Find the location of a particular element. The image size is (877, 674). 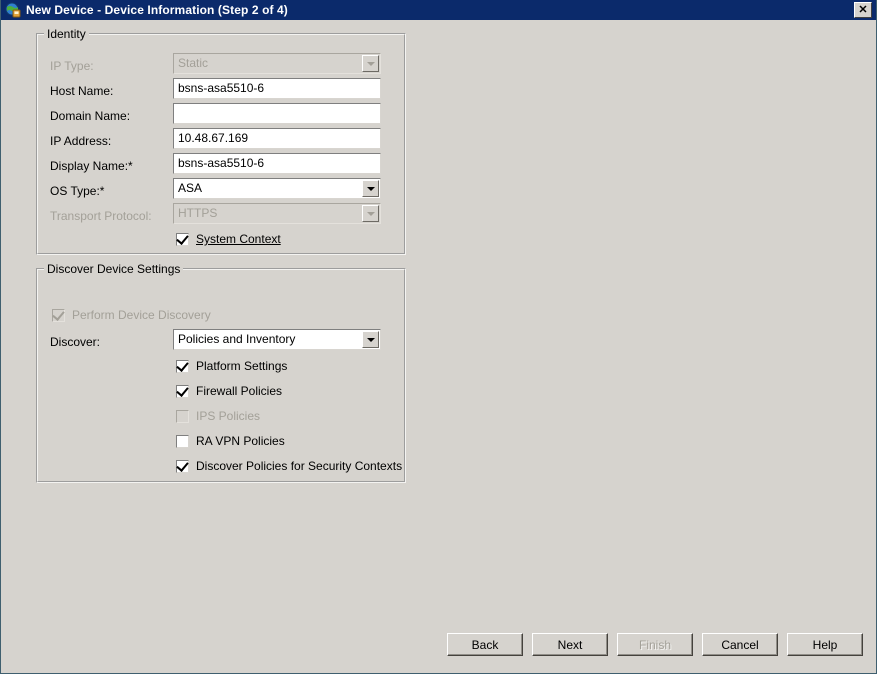

close-icon: ✕ is located at coordinates (863, 10).